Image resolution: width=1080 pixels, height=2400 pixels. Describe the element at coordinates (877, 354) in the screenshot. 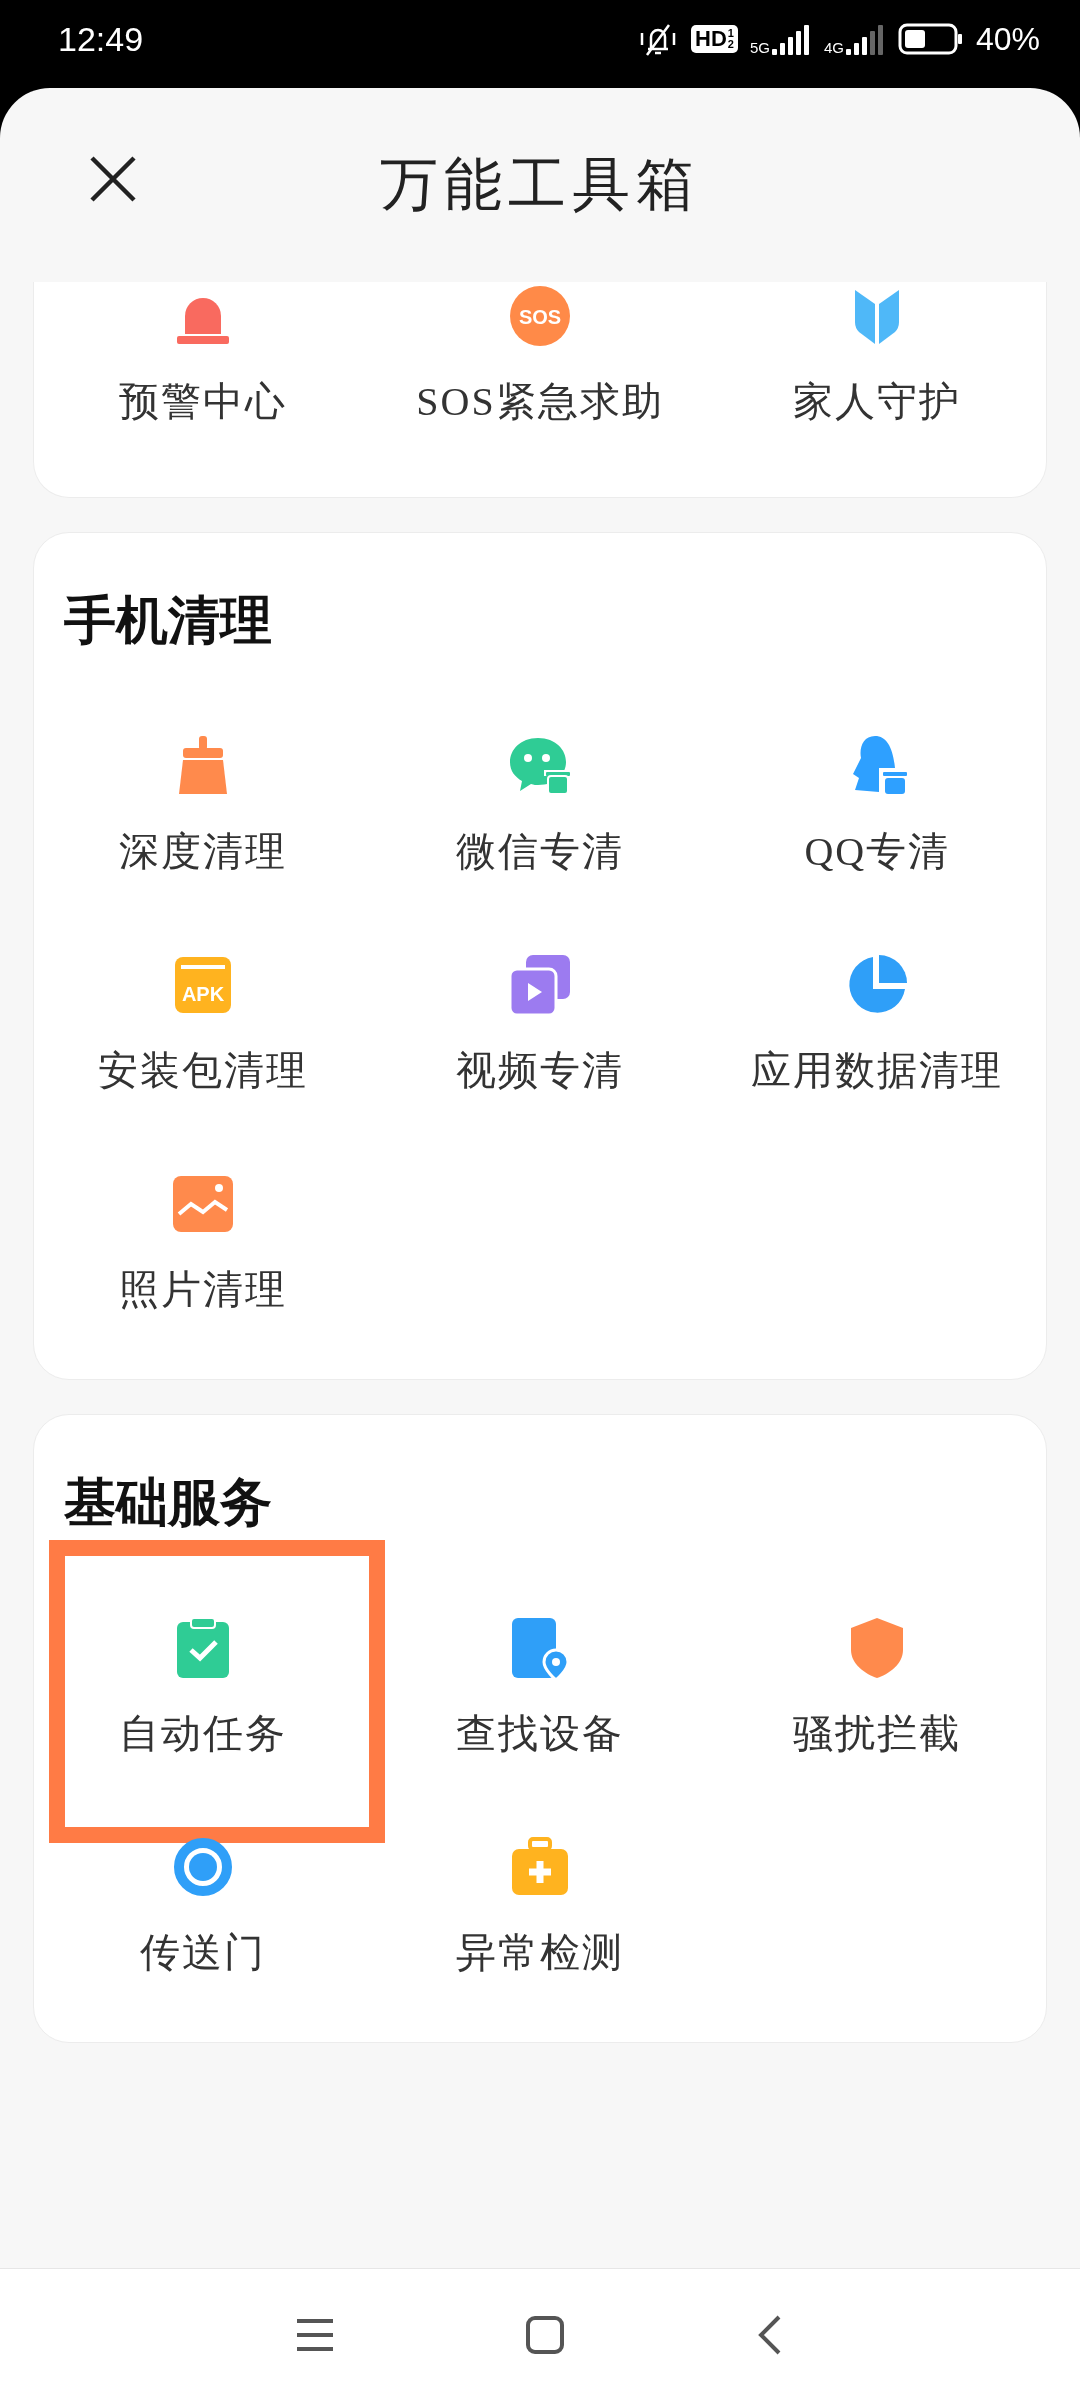

I see `tool-item: 家人守护` at that location.